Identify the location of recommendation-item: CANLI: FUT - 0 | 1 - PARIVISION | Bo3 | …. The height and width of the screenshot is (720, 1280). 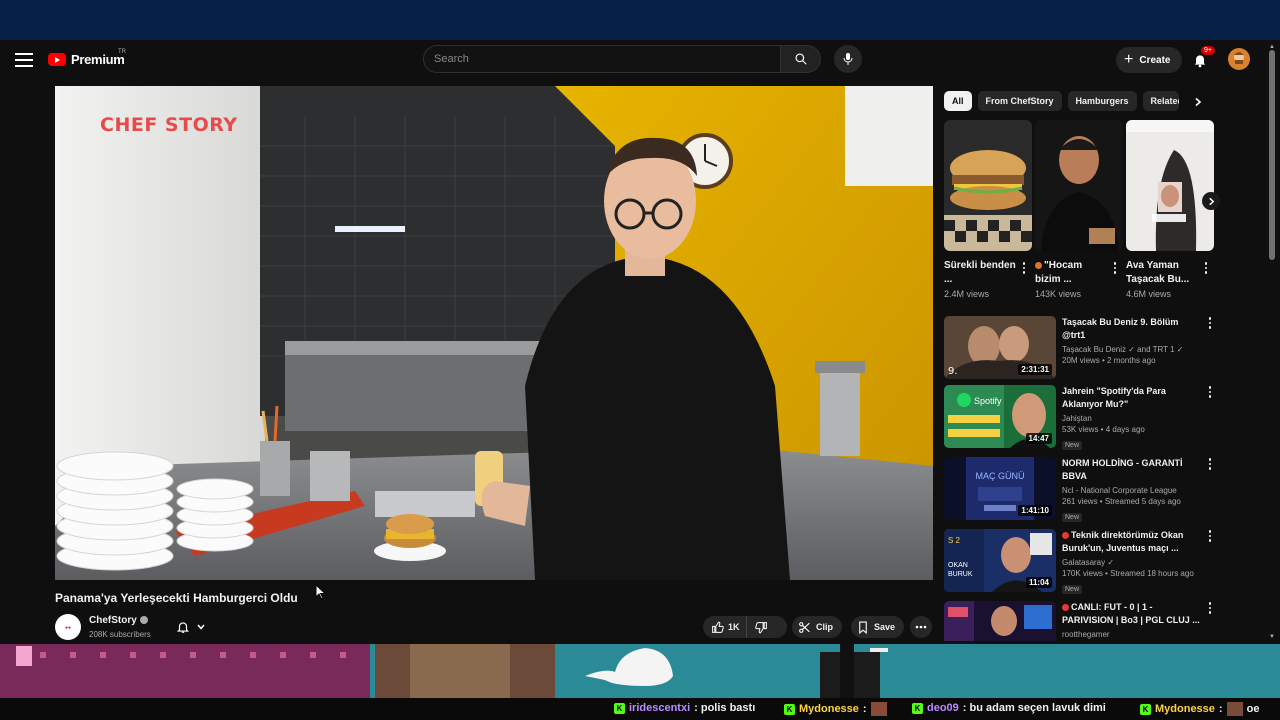
(1081, 621).